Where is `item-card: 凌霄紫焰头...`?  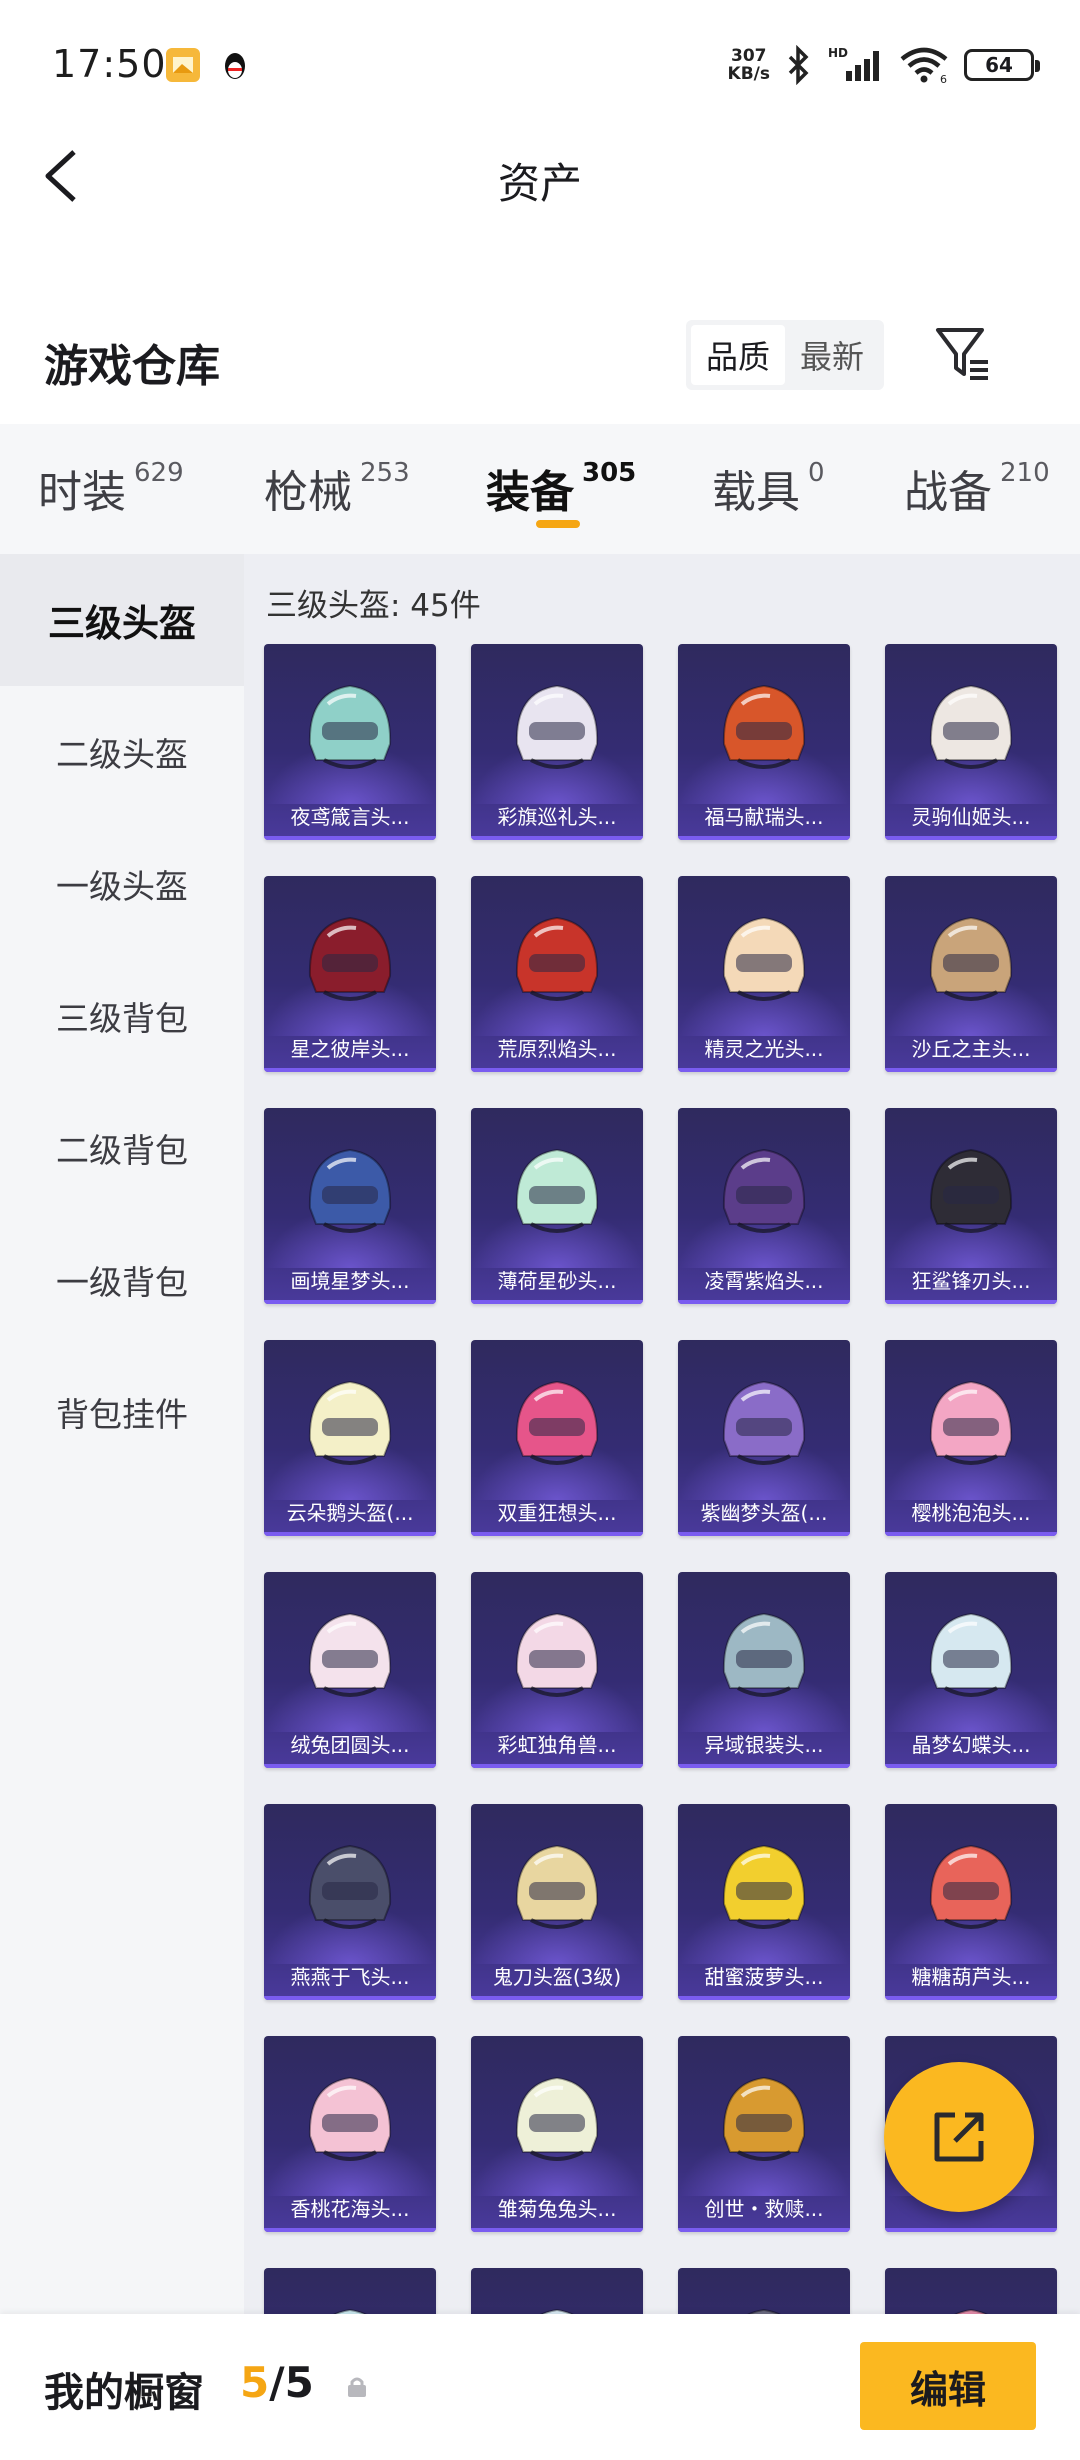 item-card: 凌霄紫焰头... is located at coordinates (764, 1206).